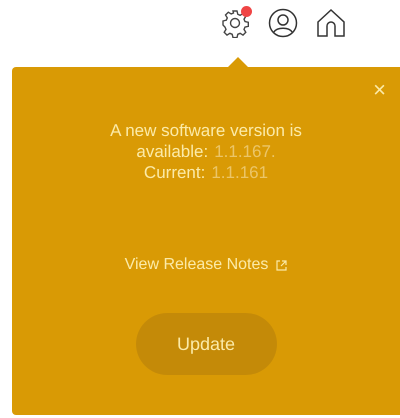 The width and height of the screenshot is (400, 418). Describe the element at coordinates (379, 90) in the screenshot. I see `close-button: ×` at that location.